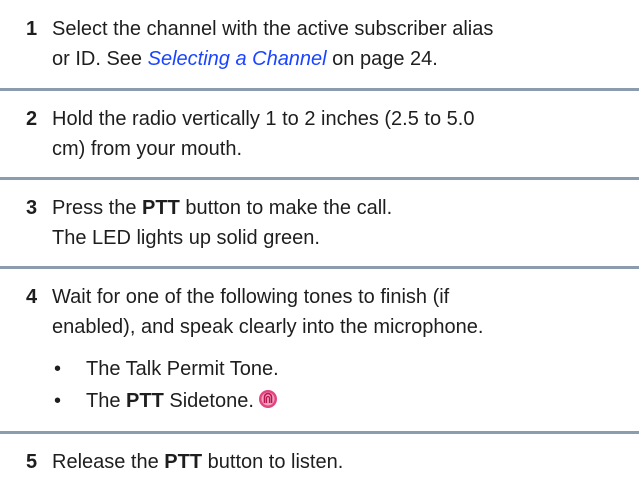  I want to click on step-line: cm) from your mouth., so click(147, 149).